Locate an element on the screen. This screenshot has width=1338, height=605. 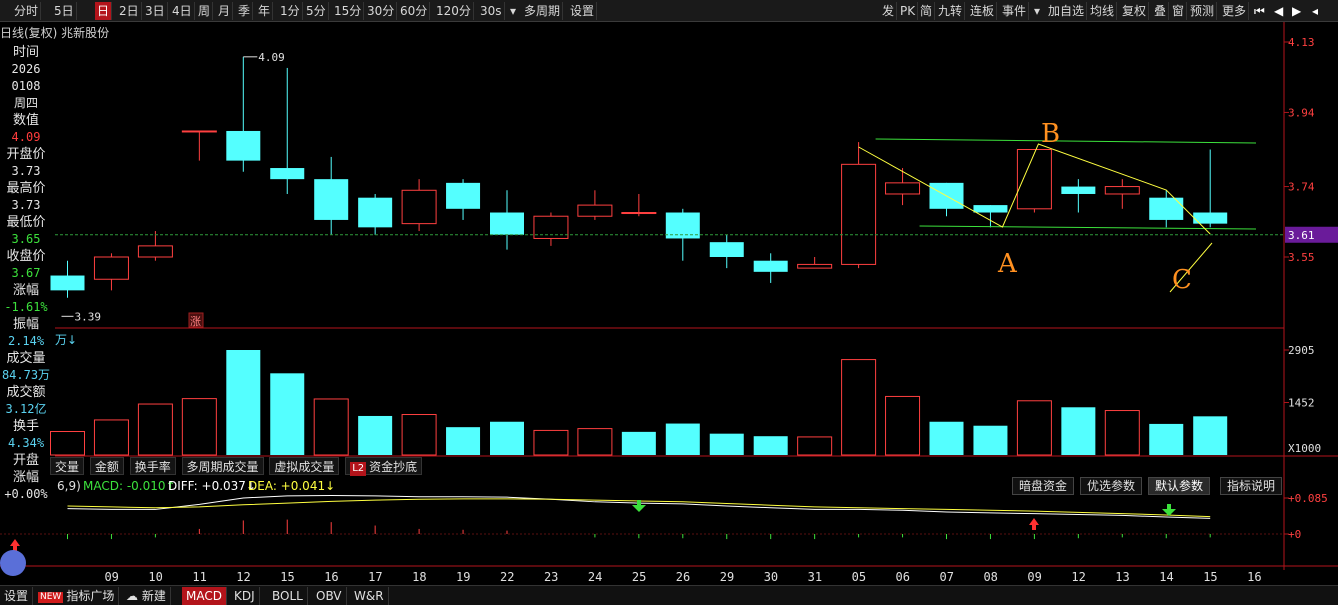
volume-tab-multi-period: 多周期成交量 is located at coordinates (222, 466).